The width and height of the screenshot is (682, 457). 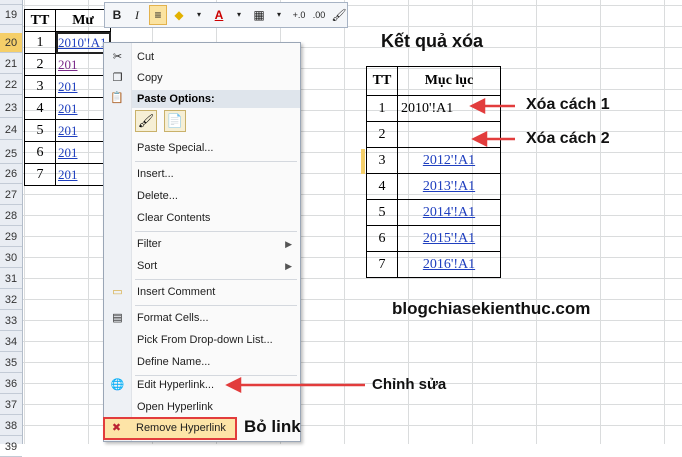 I want to click on blog-watermark: blogchiasekienthuc.com, so click(x=491, y=308).